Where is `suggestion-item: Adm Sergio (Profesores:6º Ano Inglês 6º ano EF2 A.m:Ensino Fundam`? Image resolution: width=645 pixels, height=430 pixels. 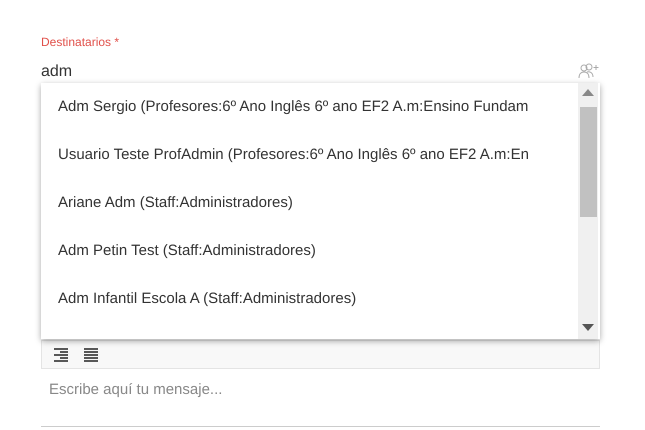 suggestion-item: Adm Sergio (Profesores:6º Ano Inglês 6º ano EF2 A.m:Ensino Fundam is located at coordinates (309, 107).